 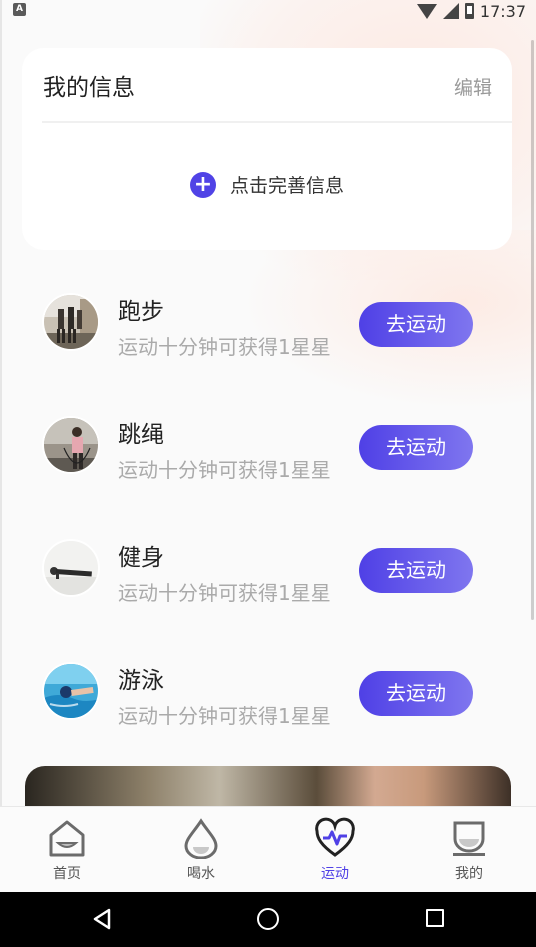 I want to click on tab-label: 喝水, so click(x=201, y=874).